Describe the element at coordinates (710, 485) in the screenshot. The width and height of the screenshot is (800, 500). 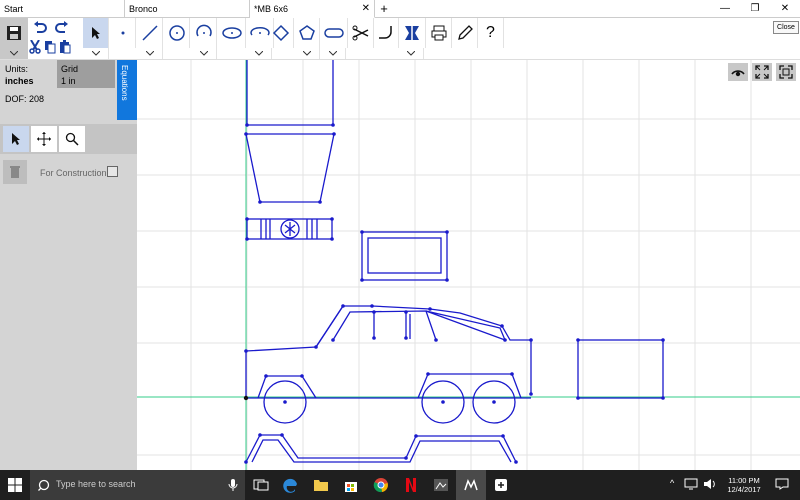
I see `volume-control` at that location.